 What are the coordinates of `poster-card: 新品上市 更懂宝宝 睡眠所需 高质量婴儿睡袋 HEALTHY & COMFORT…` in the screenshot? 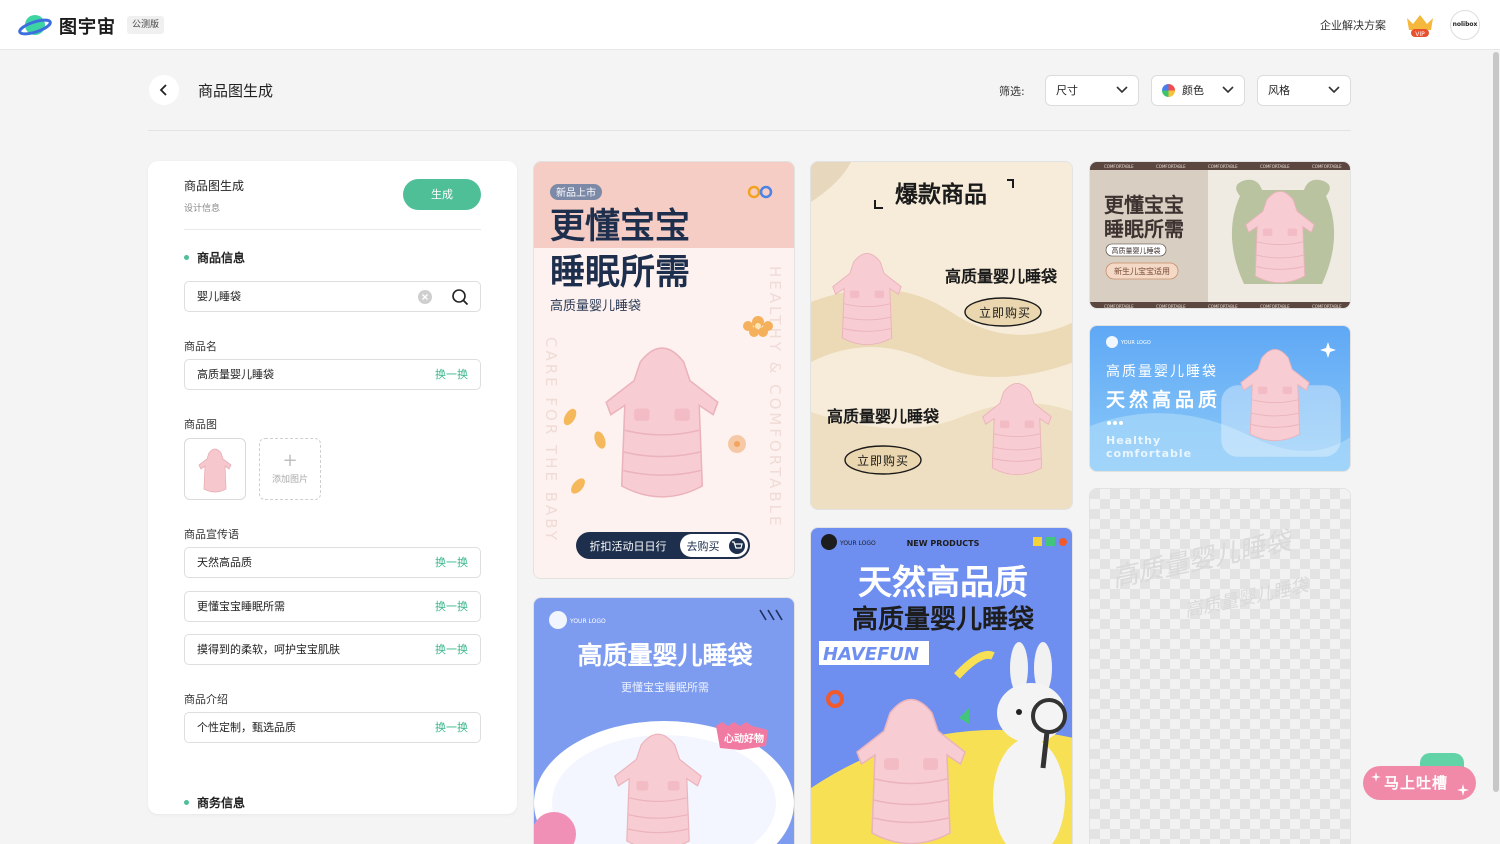 It's located at (664, 370).